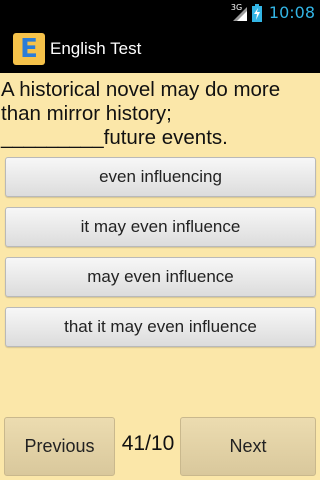  I want to click on action-bar: E English Test, so click(160, 49).